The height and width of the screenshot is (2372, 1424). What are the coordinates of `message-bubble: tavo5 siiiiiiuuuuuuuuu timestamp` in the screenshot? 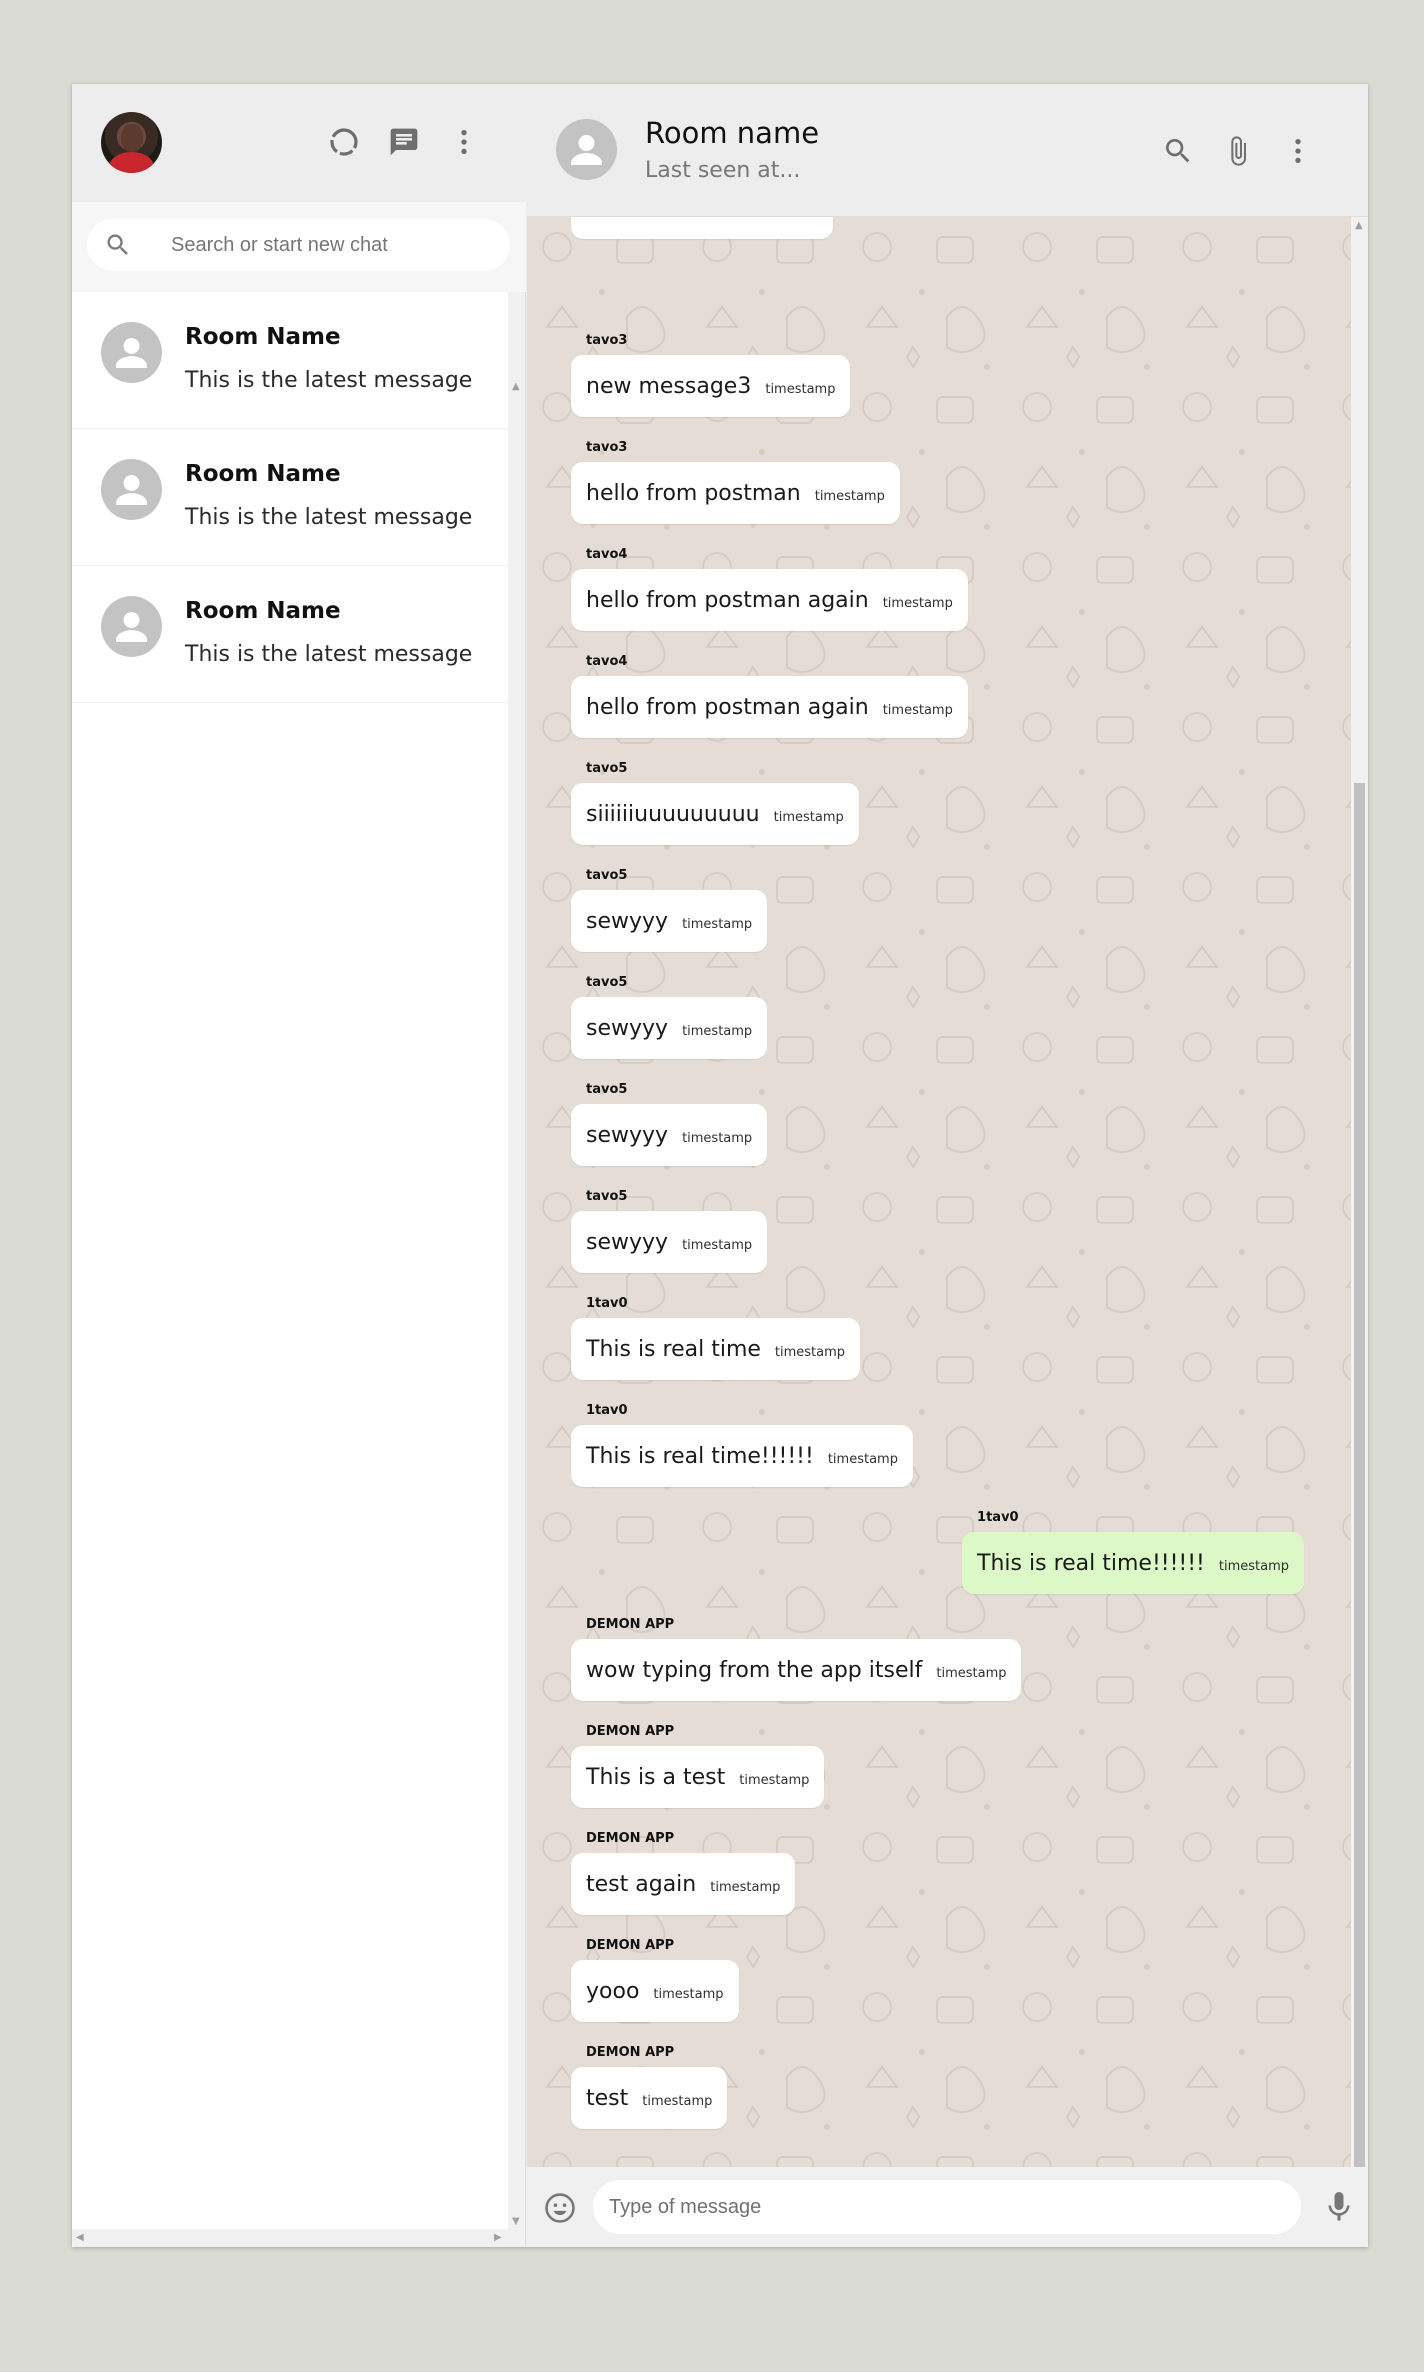 It's located at (715, 803).